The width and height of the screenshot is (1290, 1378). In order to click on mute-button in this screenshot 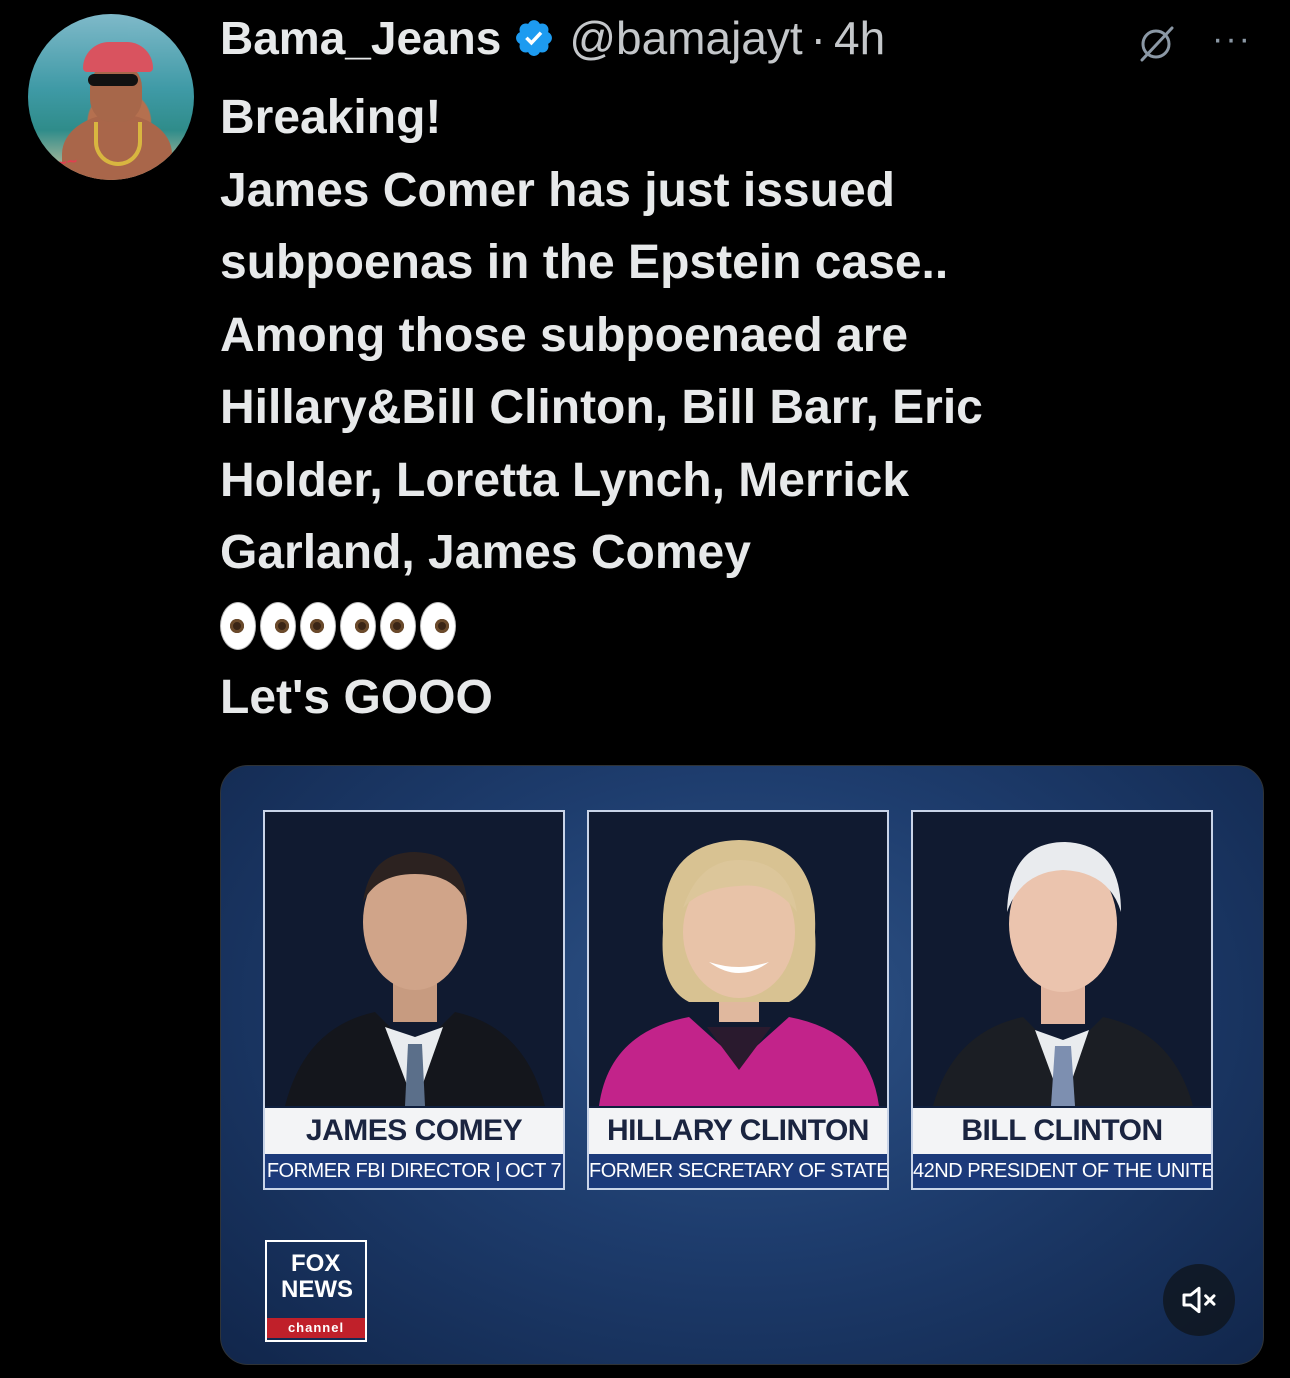, I will do `click(1199, 1300)`.